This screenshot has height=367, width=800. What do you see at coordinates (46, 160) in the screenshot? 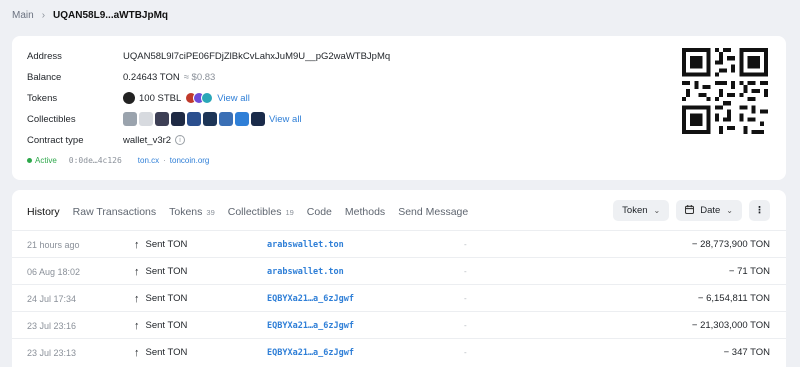
I see `status-text: Active` at bounding box center [46, 160].